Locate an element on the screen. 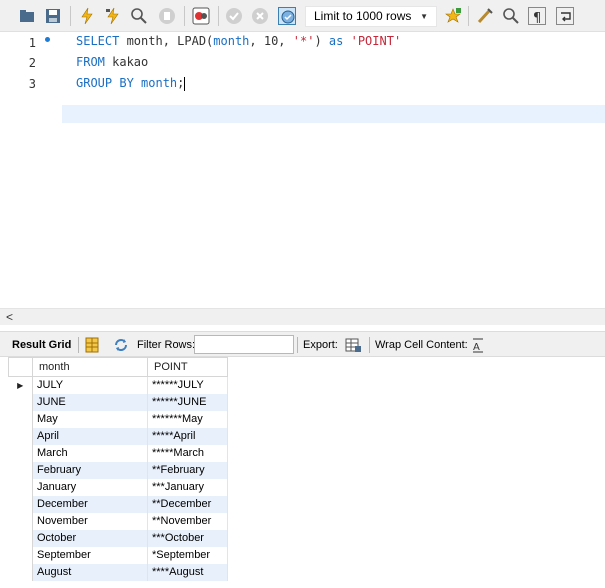  cell-month: December is located at coordinates (90, 504).